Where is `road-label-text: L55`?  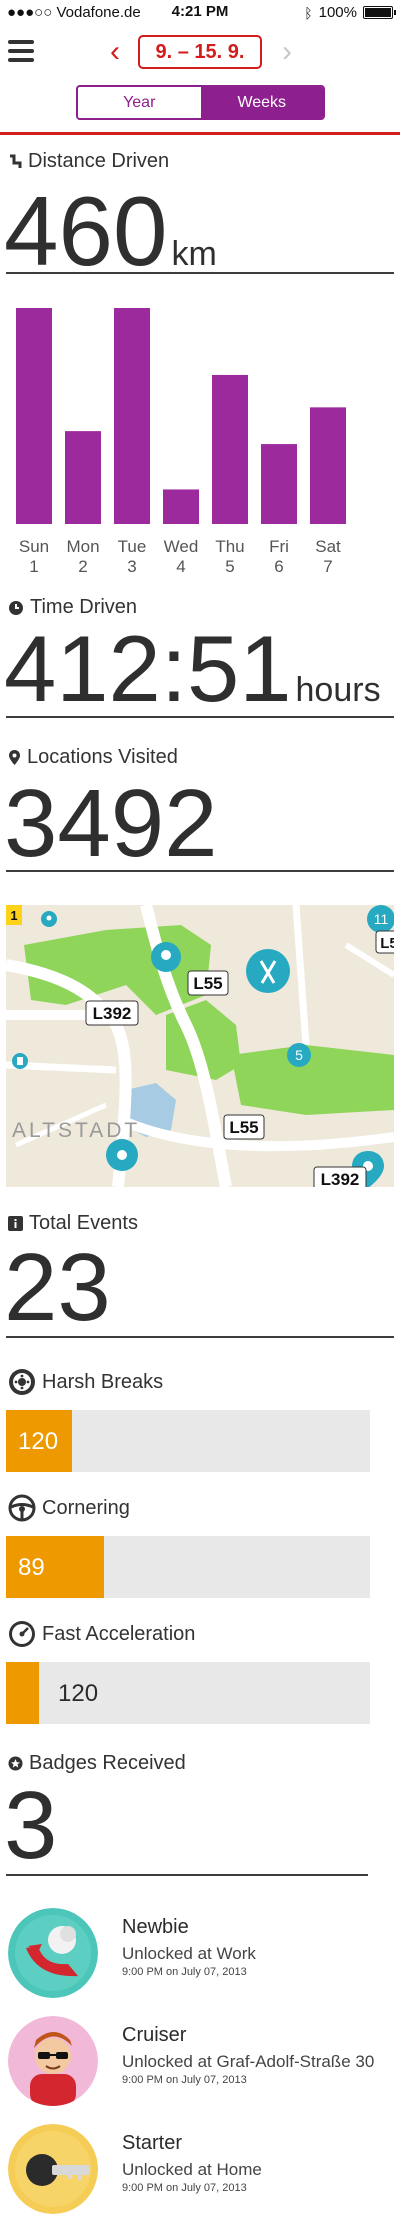
road-label-text: L55 is located at coordinates (243, 1127).